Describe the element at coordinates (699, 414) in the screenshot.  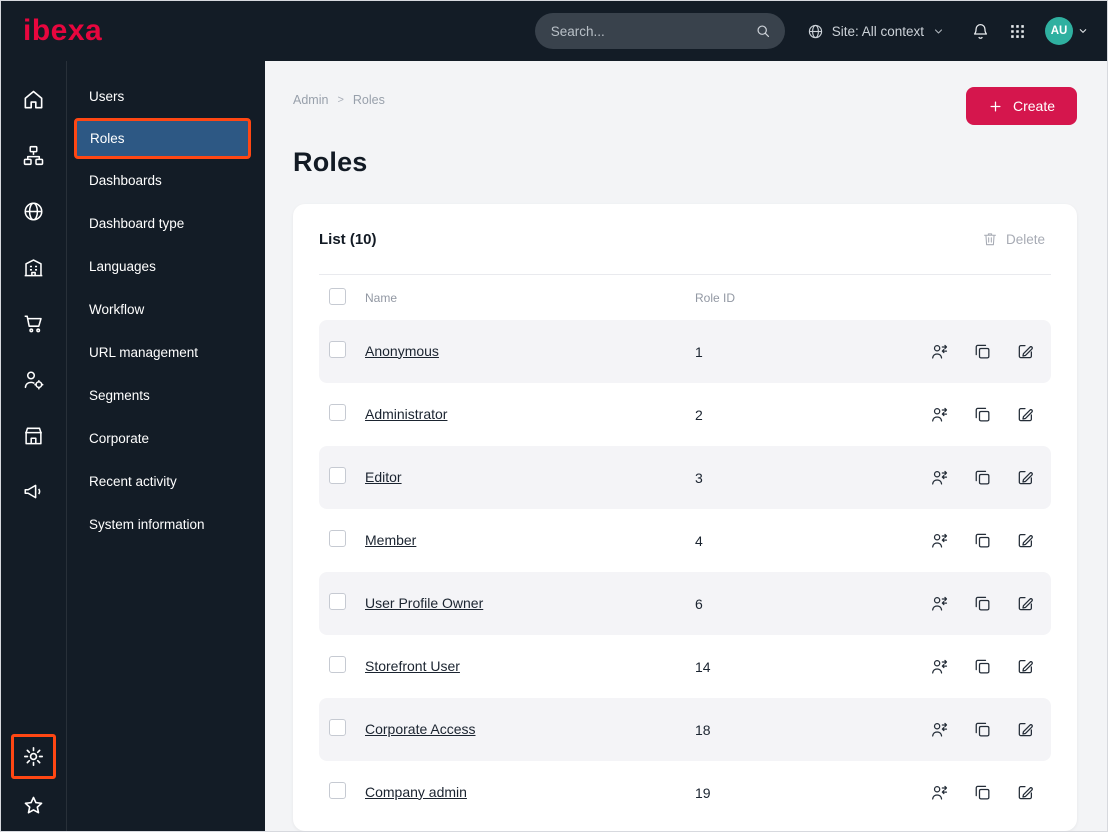
I see `role-id: 2` at that location.